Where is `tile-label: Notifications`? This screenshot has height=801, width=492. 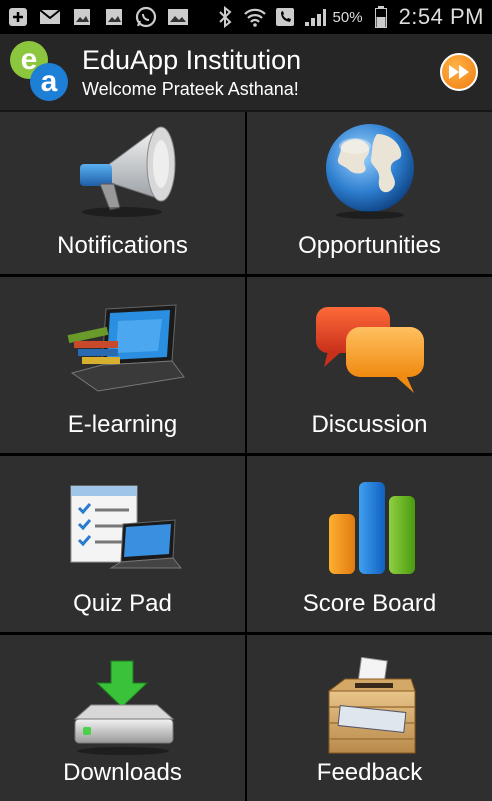
tile-label: Notifications is located at coordinates (122, 245).